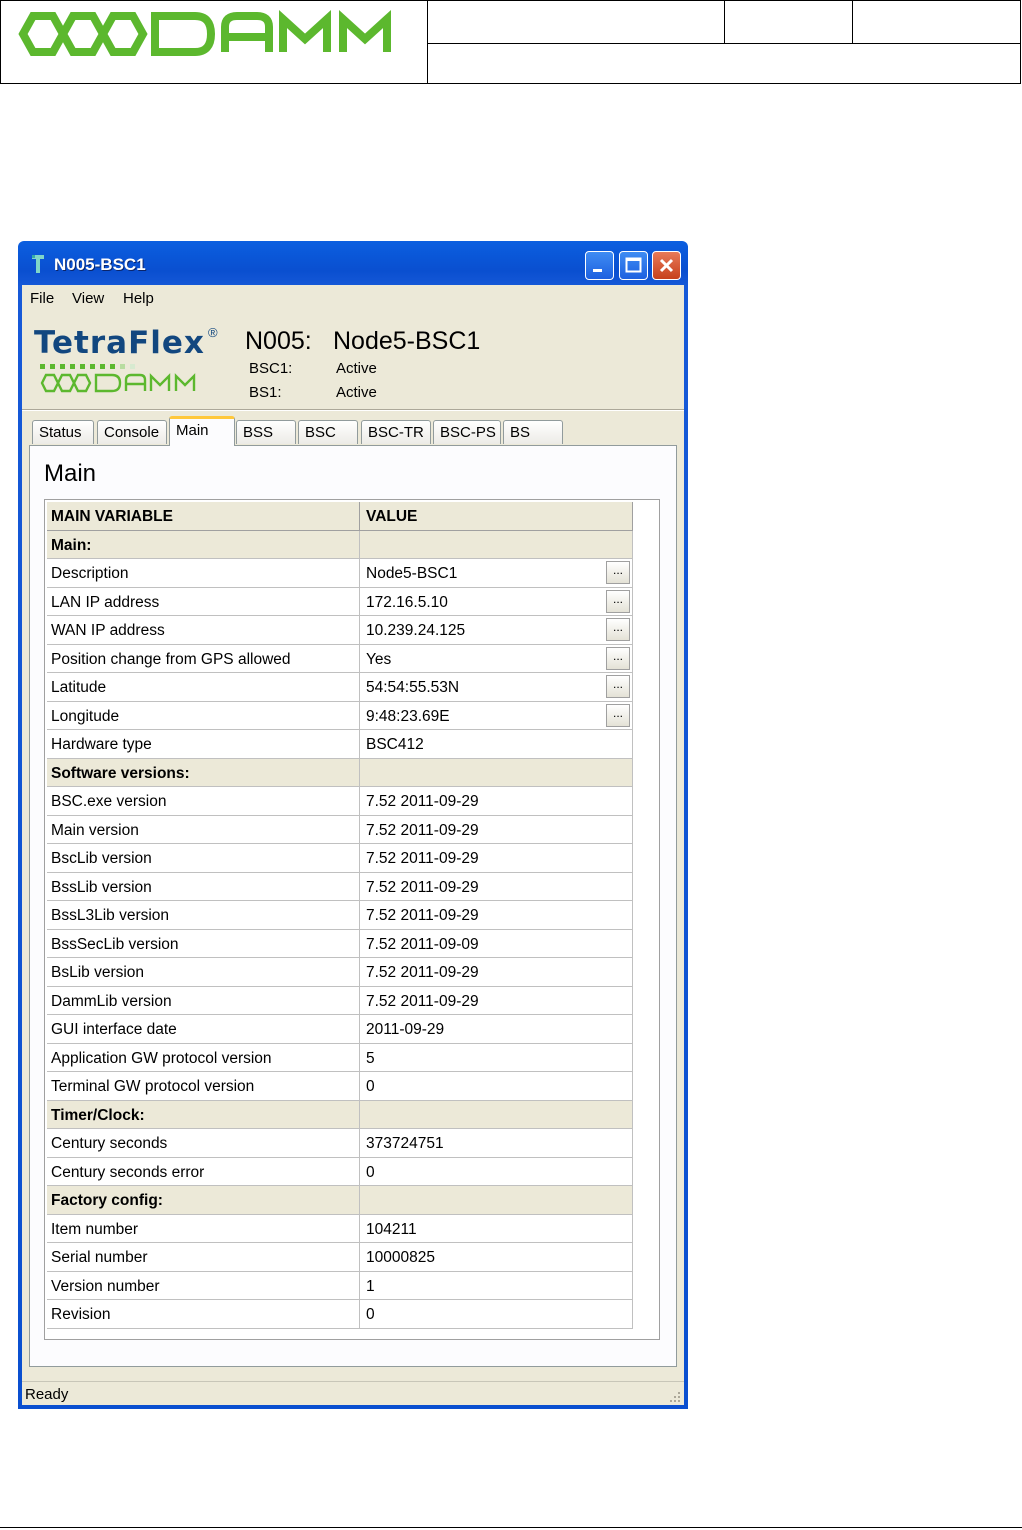  What do you see at coordinates (353, 263) in the screenshot?
I see `title-bar: N005-BSC1` at bounding box center [353, 263].